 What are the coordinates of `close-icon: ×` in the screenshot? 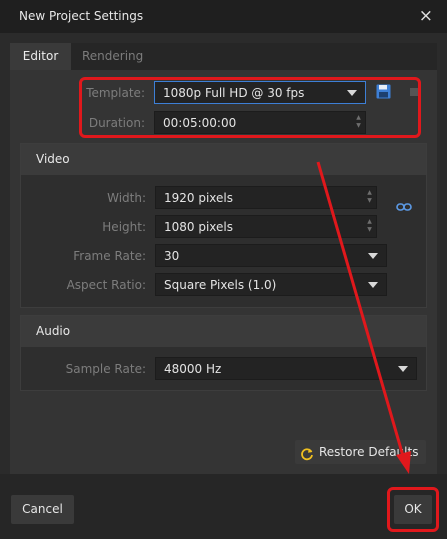 It's located at (426, 16).